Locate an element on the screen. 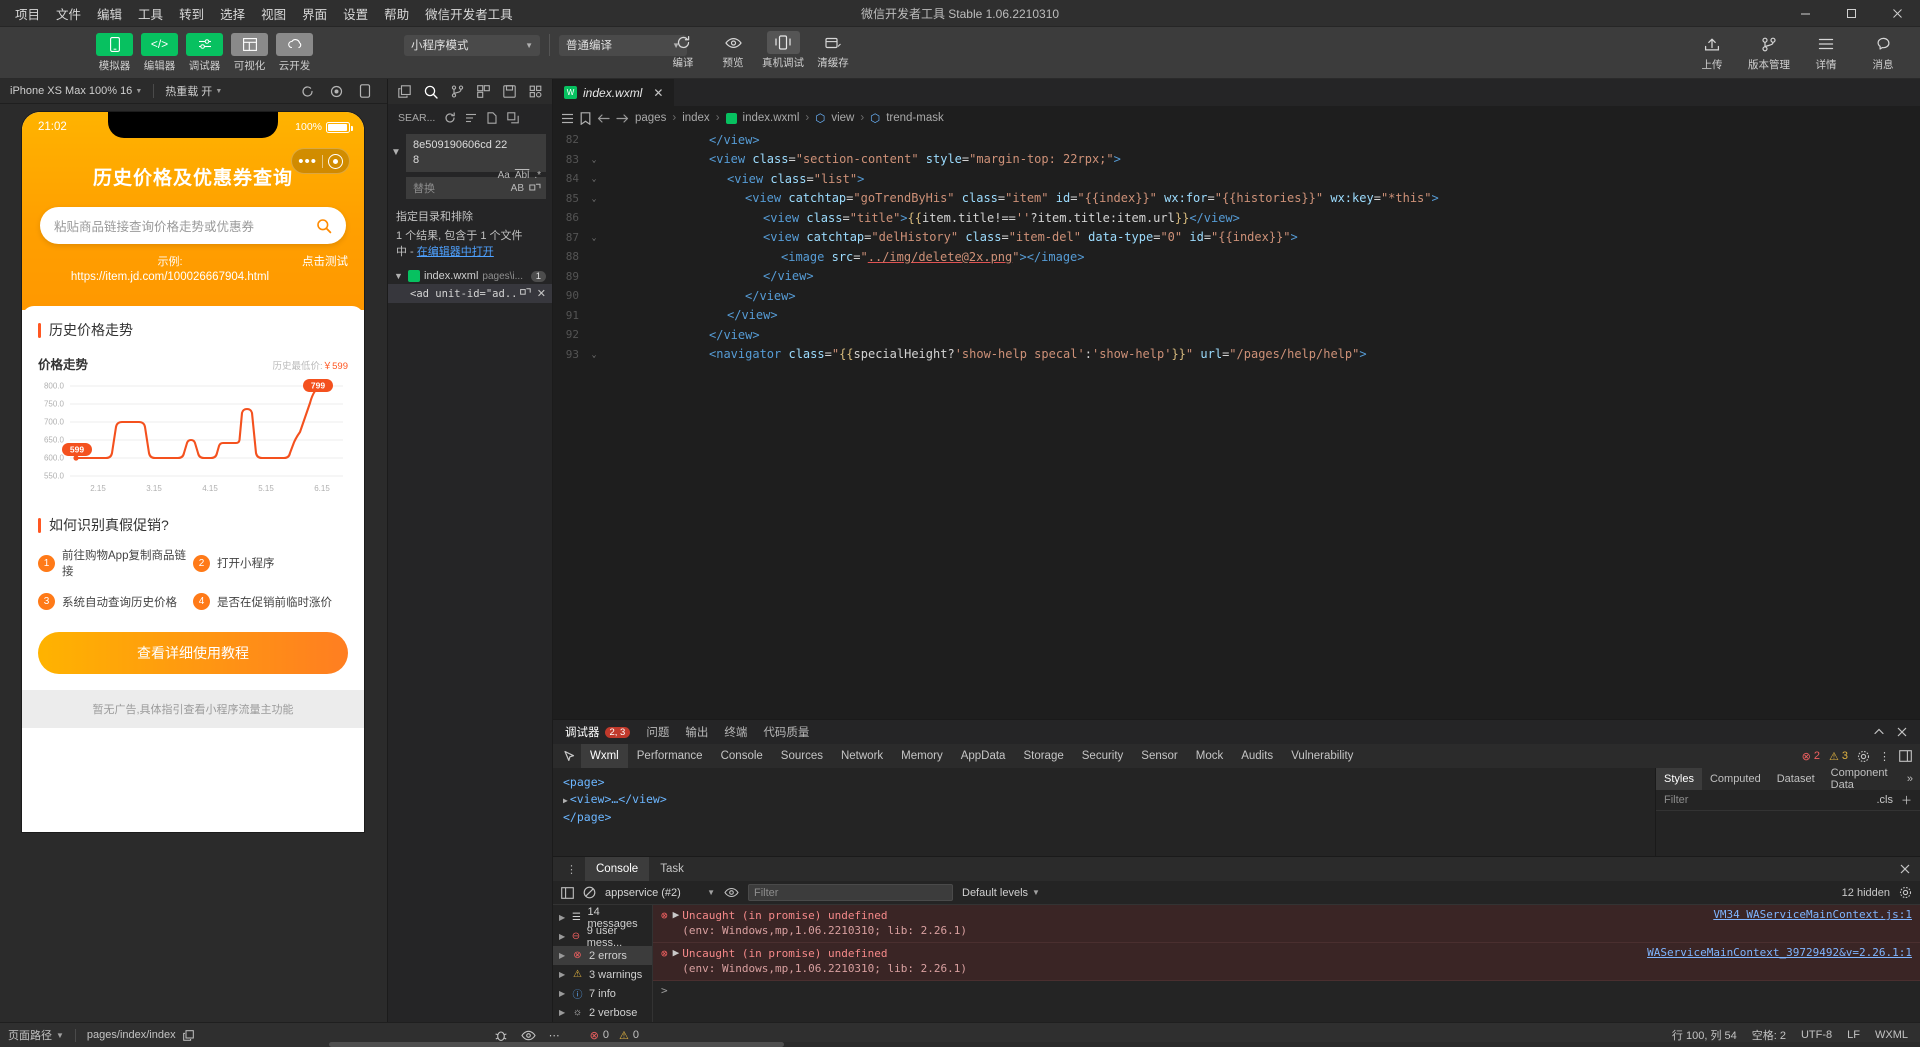 The image size is (1920, 1047). breadcrumb-index: index is located at coordinates (696, 118).